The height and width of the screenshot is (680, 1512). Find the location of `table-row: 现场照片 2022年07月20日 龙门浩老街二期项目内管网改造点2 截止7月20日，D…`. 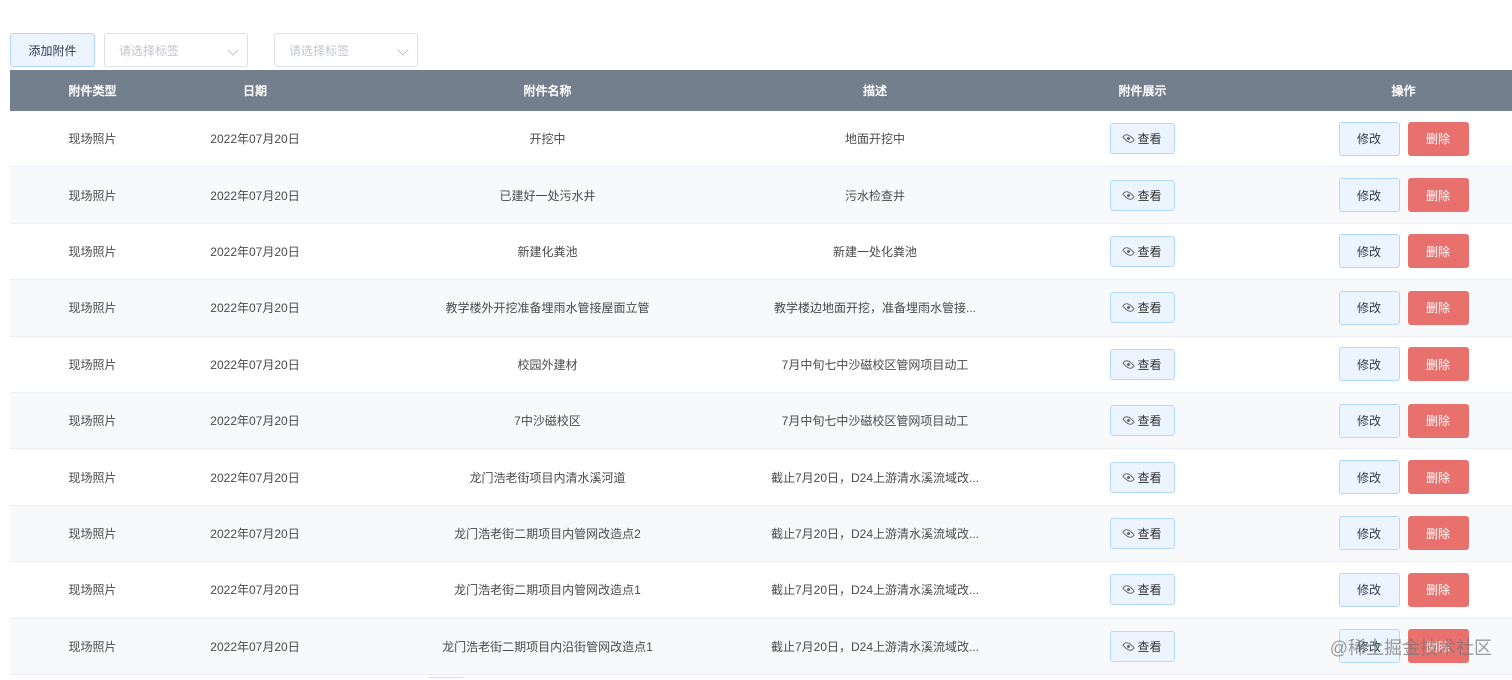

table-row: 现场照片 2022年07月20日 龙门浩老街二期项目内管网改造点2 截止7月20日，D… is located at coordinates (761, 534).